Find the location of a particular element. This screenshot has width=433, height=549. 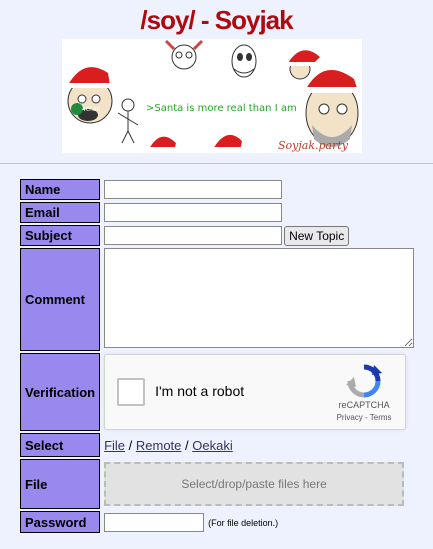

form-row-select: Select File / Remote / Oekaki is located at coordinates (217, 445).